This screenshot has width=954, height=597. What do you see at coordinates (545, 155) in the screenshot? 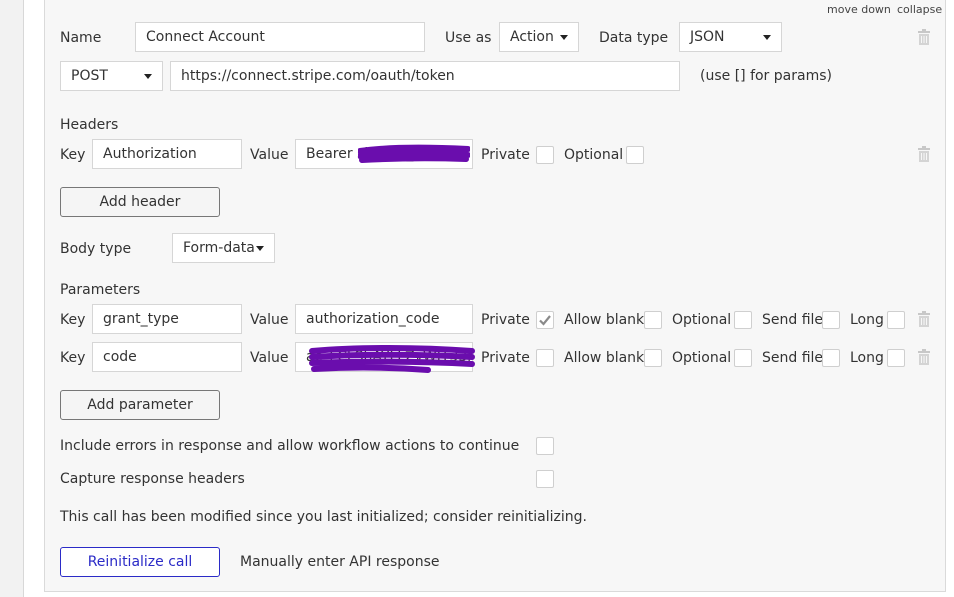
I see `header-private-checkbox` at bounding box center [545, 155].